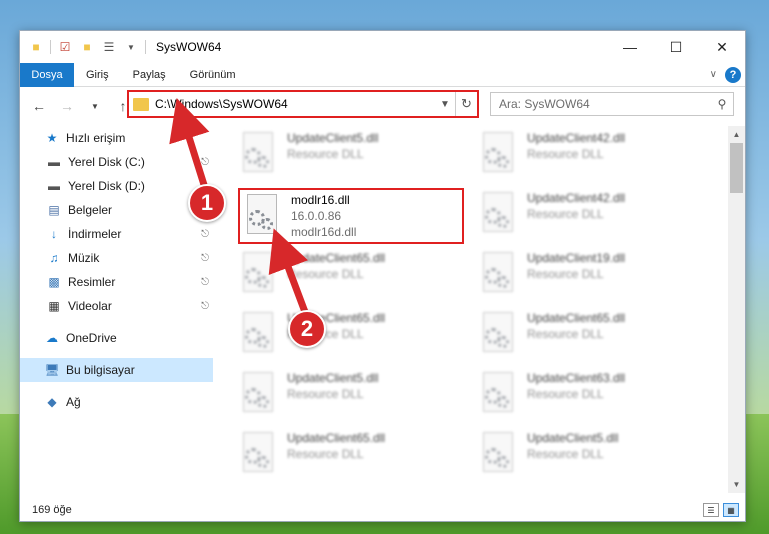  I want to click on file-item: UpdateClient63.dll Resource DLL, so click(588, 396).